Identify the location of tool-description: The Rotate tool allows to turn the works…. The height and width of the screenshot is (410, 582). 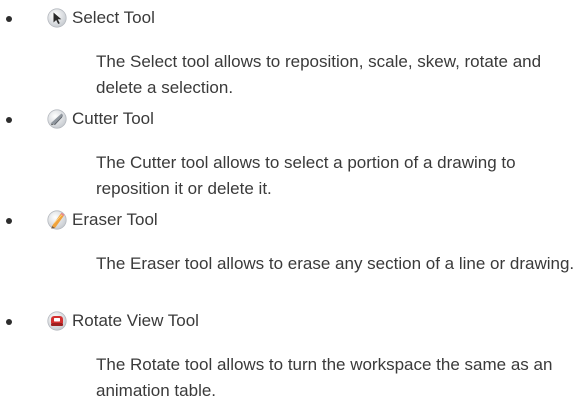
(324, 377).